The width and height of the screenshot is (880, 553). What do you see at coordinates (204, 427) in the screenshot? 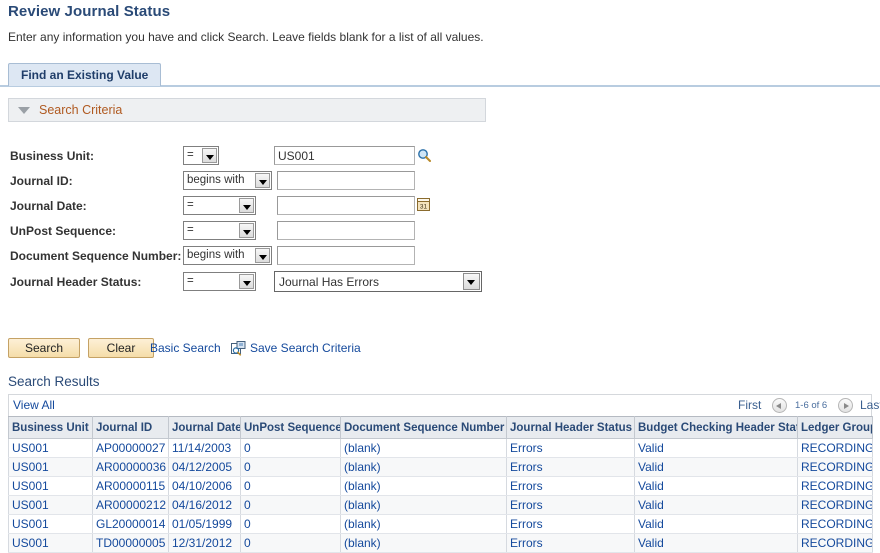
I see `column-header-journal-date: Journal Date` at bounding box center [204, 427].